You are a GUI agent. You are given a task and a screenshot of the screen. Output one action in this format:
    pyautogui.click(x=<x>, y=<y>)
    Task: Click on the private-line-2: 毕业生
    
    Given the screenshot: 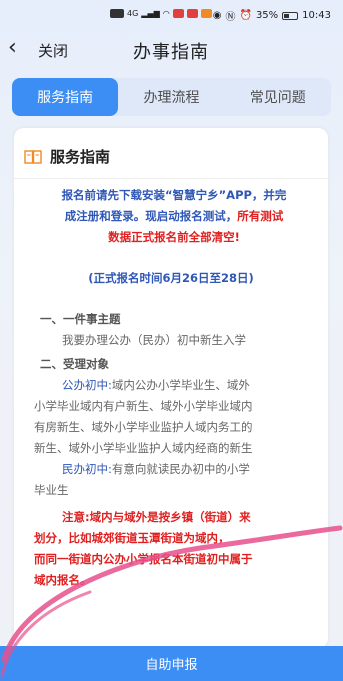 What is the action you would take?
    pyautogui.click(x=51, y=490)
    